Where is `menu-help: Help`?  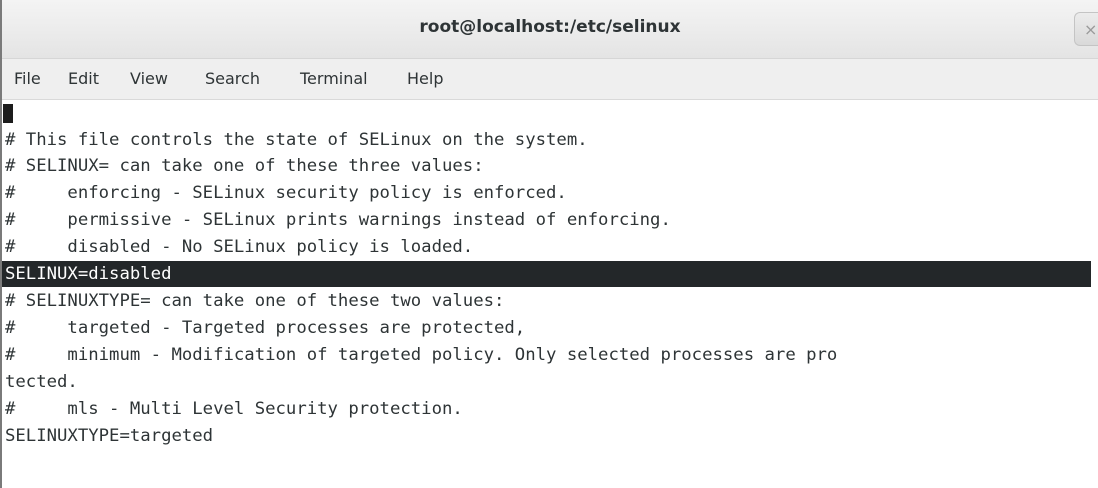 menu-help: Help is located at coordinates (425, 78).